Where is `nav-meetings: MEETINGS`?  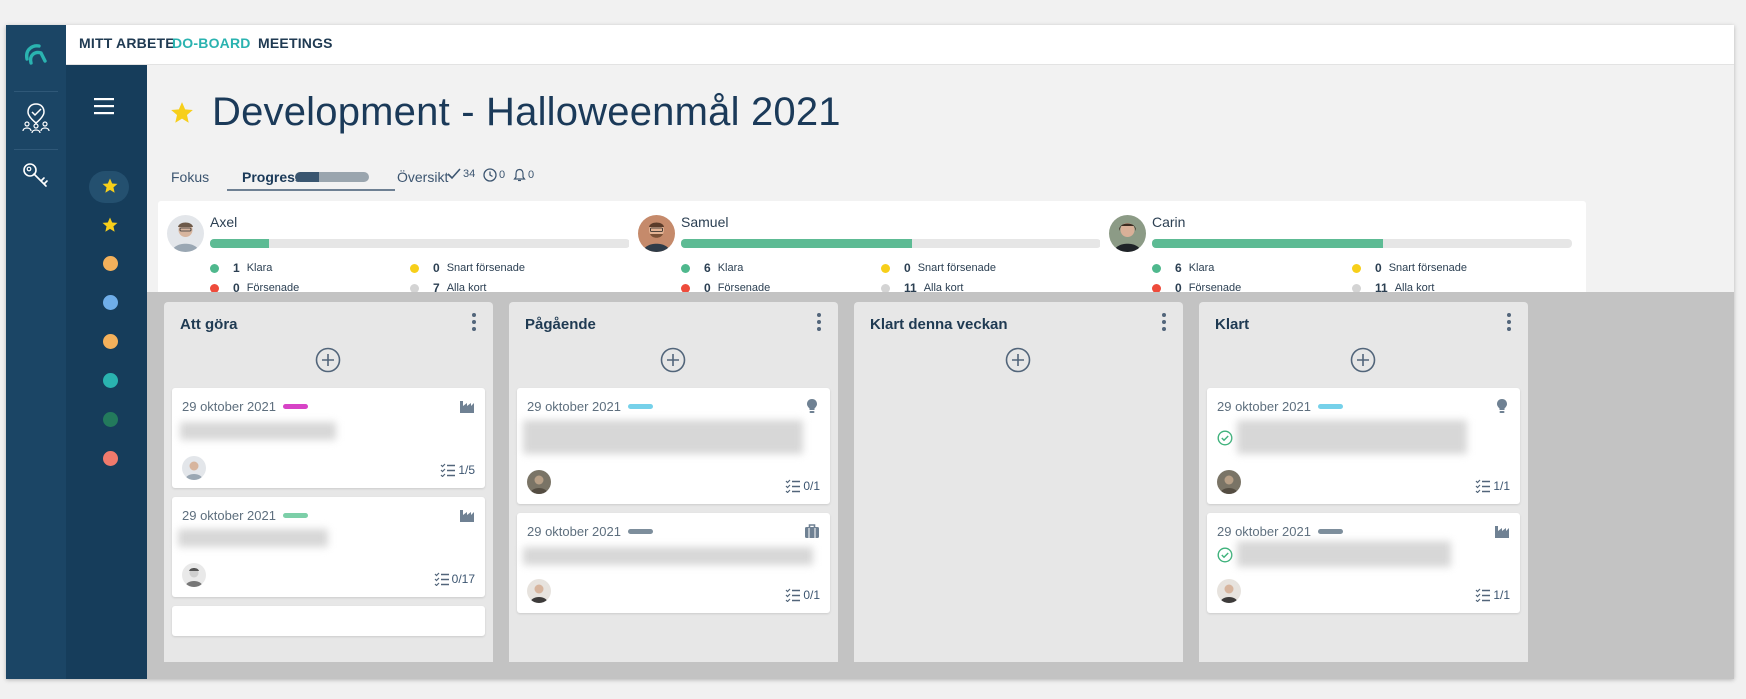
nav-meetings: MEETINGS is located at coordinates (295, 43).